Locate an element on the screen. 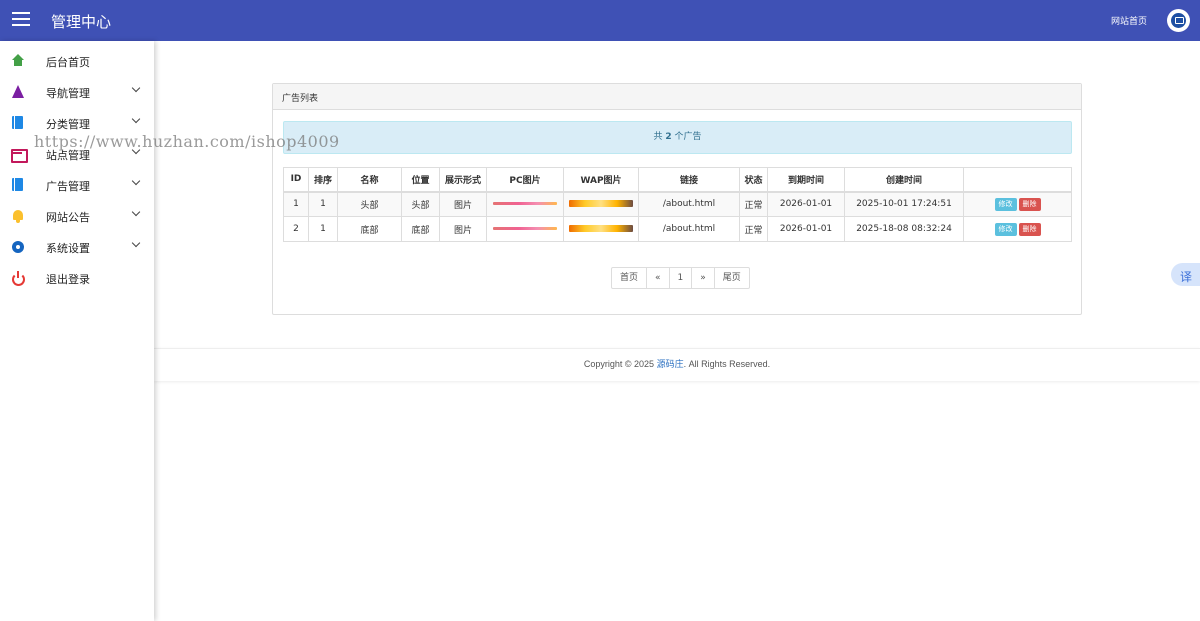 The height and width of the screenshot is (621, 1200). translate-button: 译 is located at coordinates (1185, 274).